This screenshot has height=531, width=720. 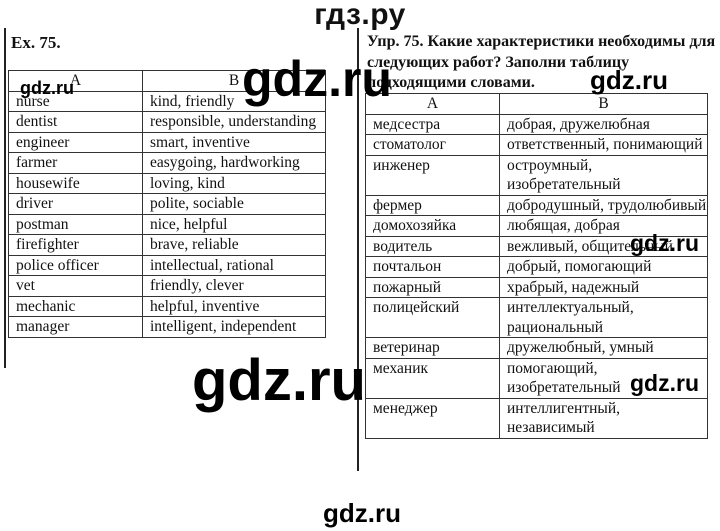 What do you see at coordinates (432, 287) in the screenshot?
I see `profession-cell: пожарный` at bounding box center [432, 287].